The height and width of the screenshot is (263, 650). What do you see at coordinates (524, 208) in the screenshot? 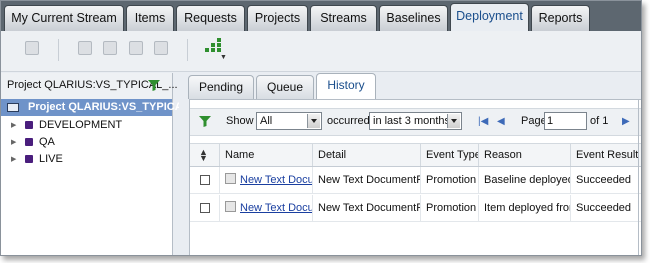
I see `row-reason-cell: Item deployed from DE` at bounding box center [524, 208].